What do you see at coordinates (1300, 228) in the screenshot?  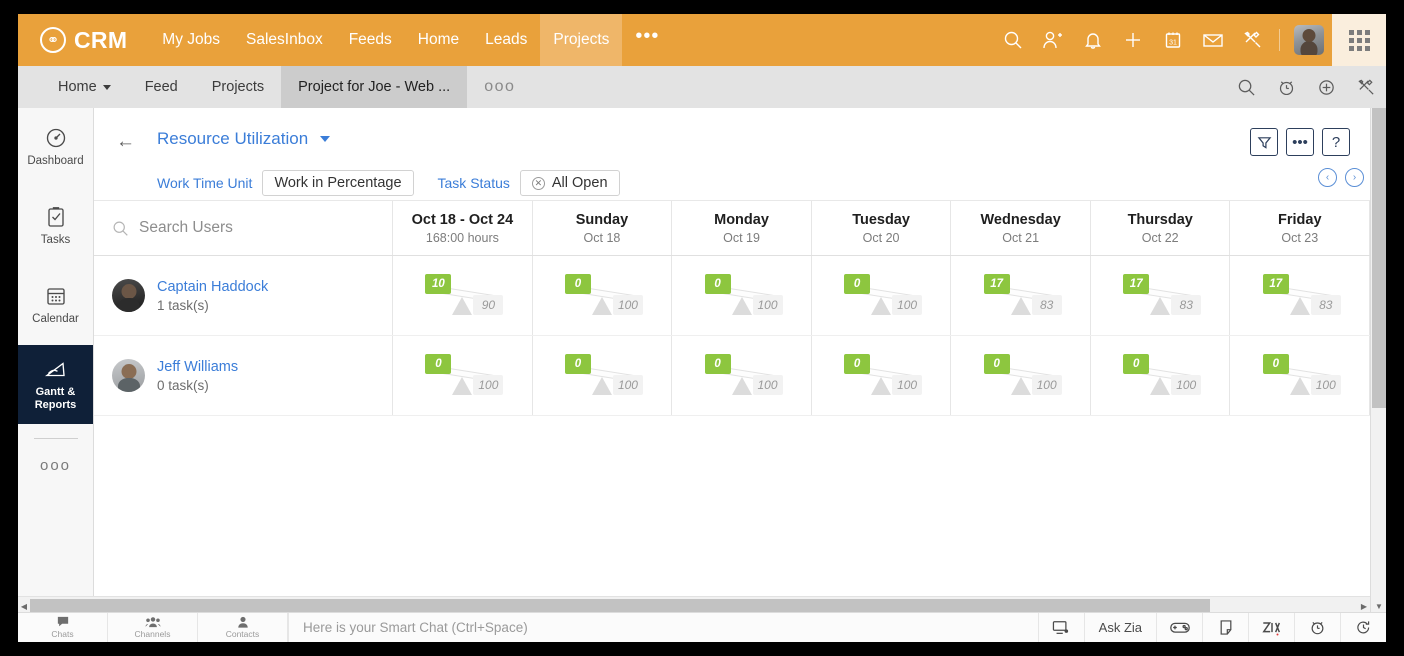 I see `grid-column-friday: Friday Oct 23` at bounding box center [1300, 228].